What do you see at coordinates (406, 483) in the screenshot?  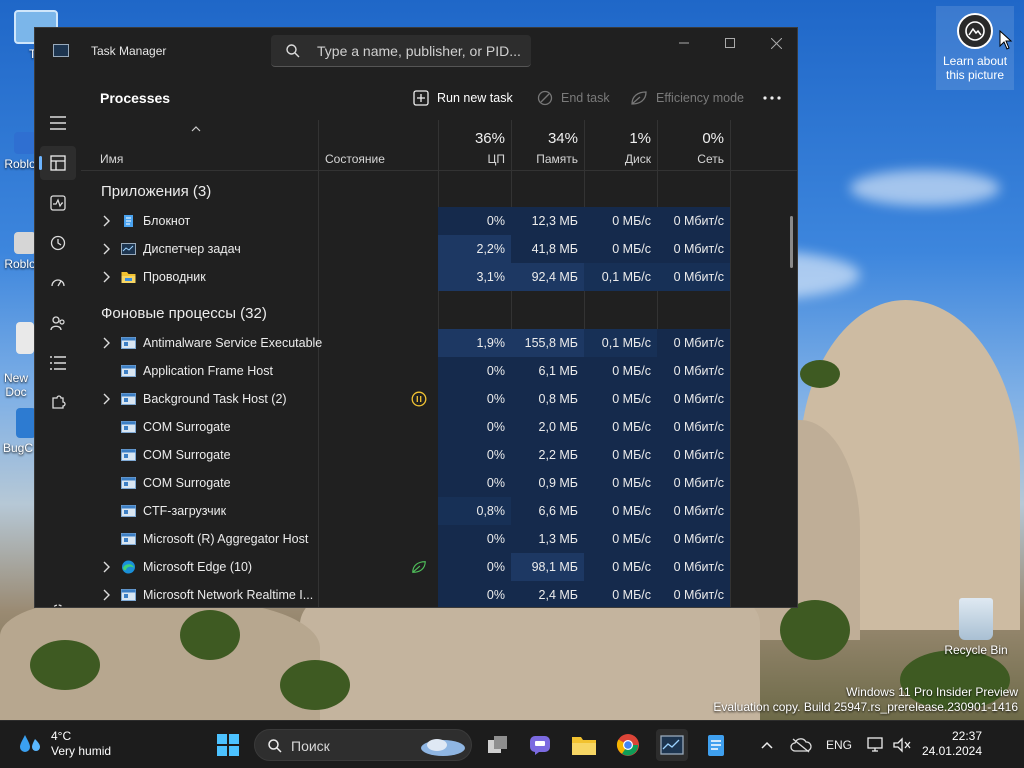 I see `table-row: COM Surrogate 0% 0,9 МБ 0 МБ/с 0 Мбит/с` at bounding box center [406, 483].